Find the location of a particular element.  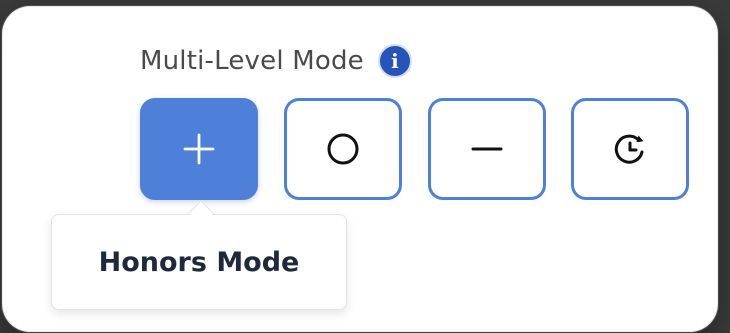

info-icon: i is located at coordinates (394, 61).